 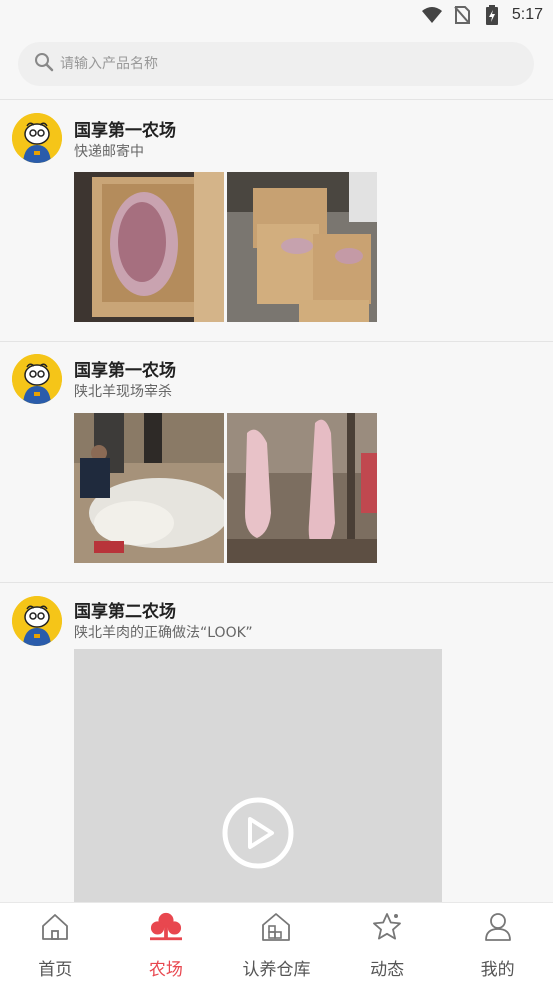 I want to click on tab-label: 首页, so click(x=55, y=970).